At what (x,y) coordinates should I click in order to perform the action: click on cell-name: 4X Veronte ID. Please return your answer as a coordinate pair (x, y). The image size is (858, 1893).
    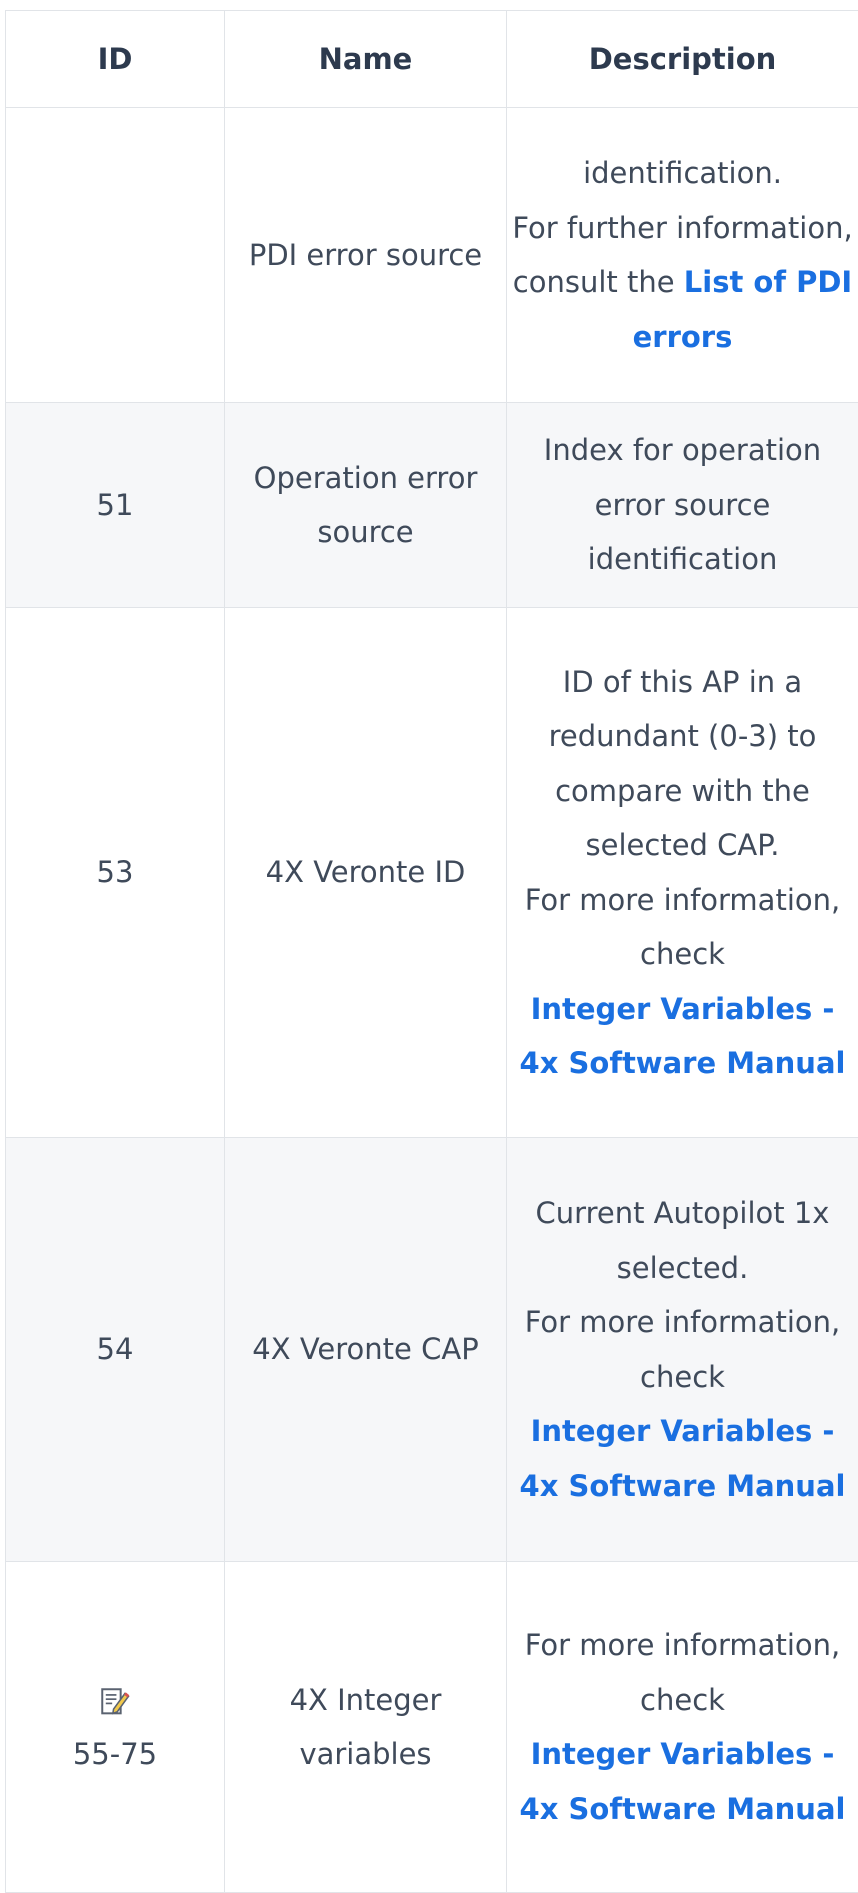
    Looking at the image, I should click on (366, 873).